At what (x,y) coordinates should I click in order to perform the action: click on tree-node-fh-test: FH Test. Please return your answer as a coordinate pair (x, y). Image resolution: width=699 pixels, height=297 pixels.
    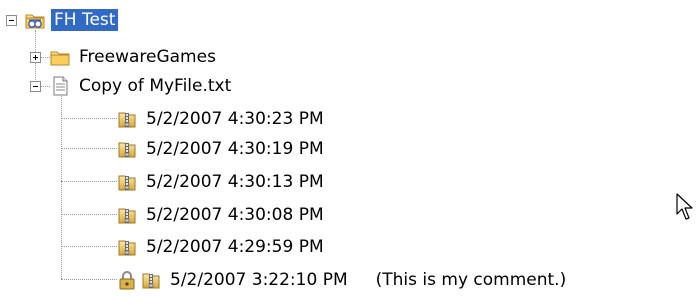
    Looking at the image, I should click on (71, 20).